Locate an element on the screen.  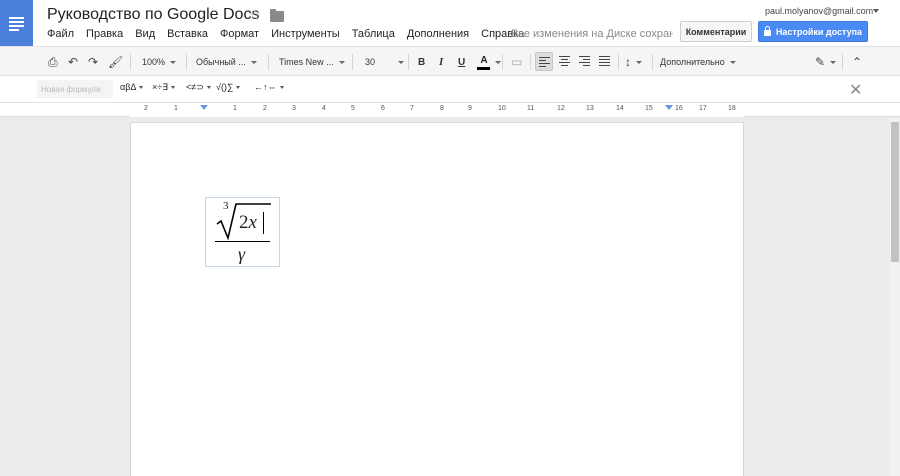
ruler-label: 5 is located at coordinates (353, 108).